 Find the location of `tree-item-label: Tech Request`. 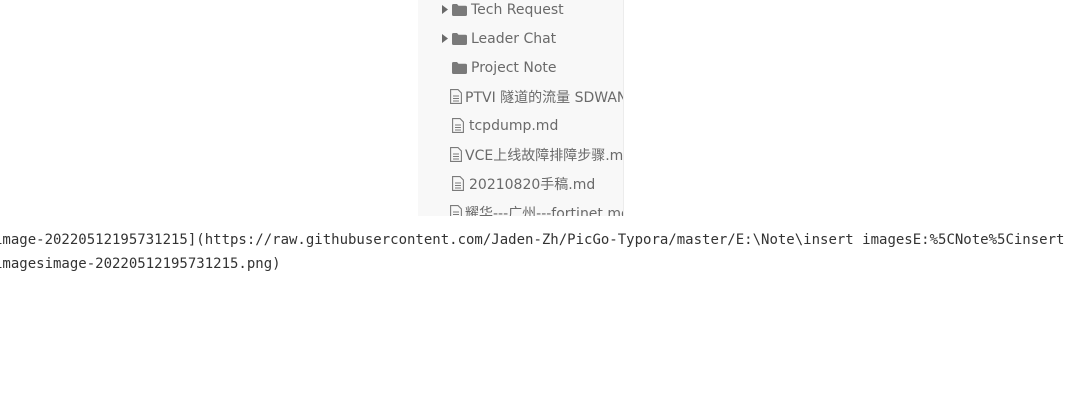

tree-item-label: Tech Request is located at coordinates (517, 9).